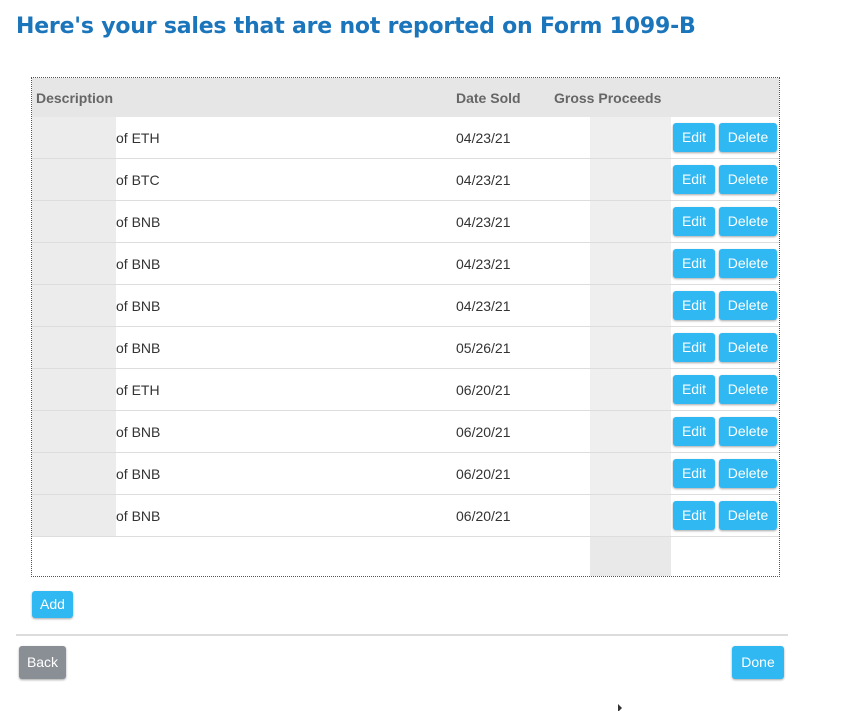  What do you see at coordinates (405, 390) in the screenshot?
I see `table-row: of ETH 06/20/21 Edit Delete` at bounding box center [405, 390].